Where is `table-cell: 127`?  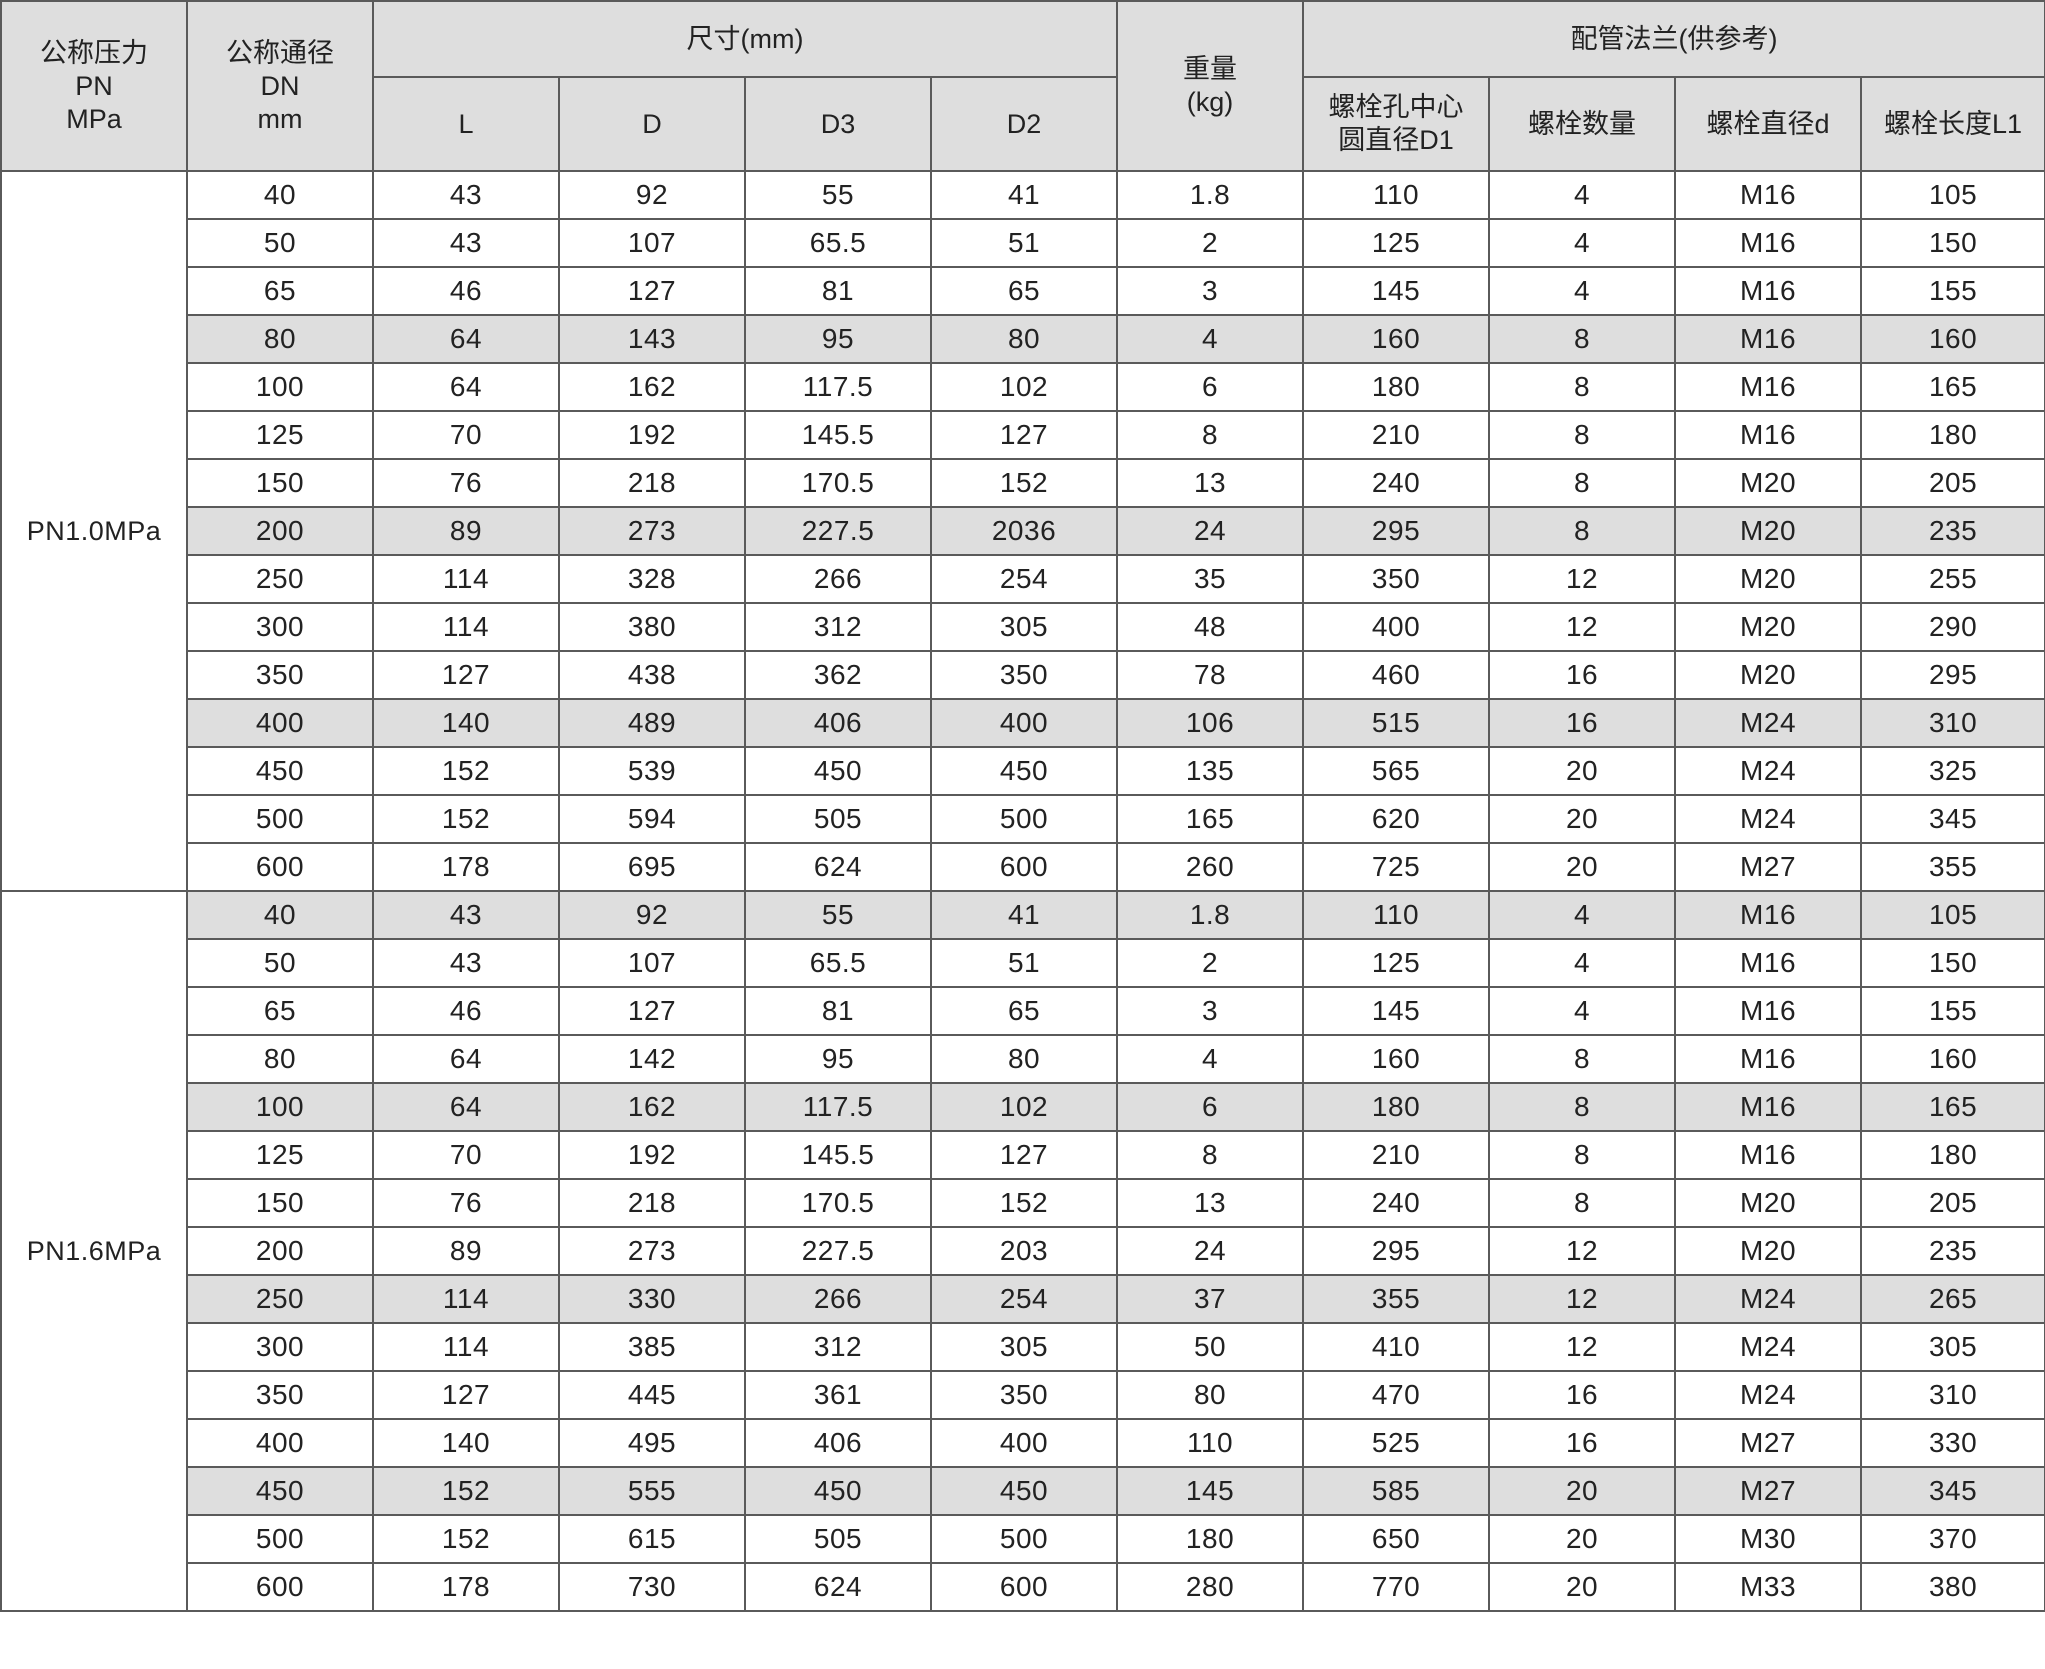
table-cell: 127 is located at coordinates (466, 1395).